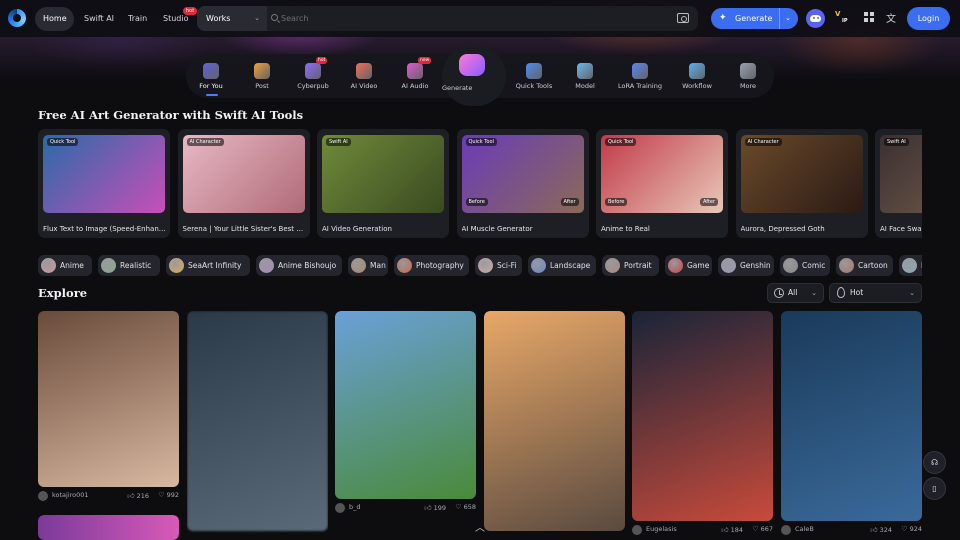  I want to click on language-icon: 文, so click(891, 17).